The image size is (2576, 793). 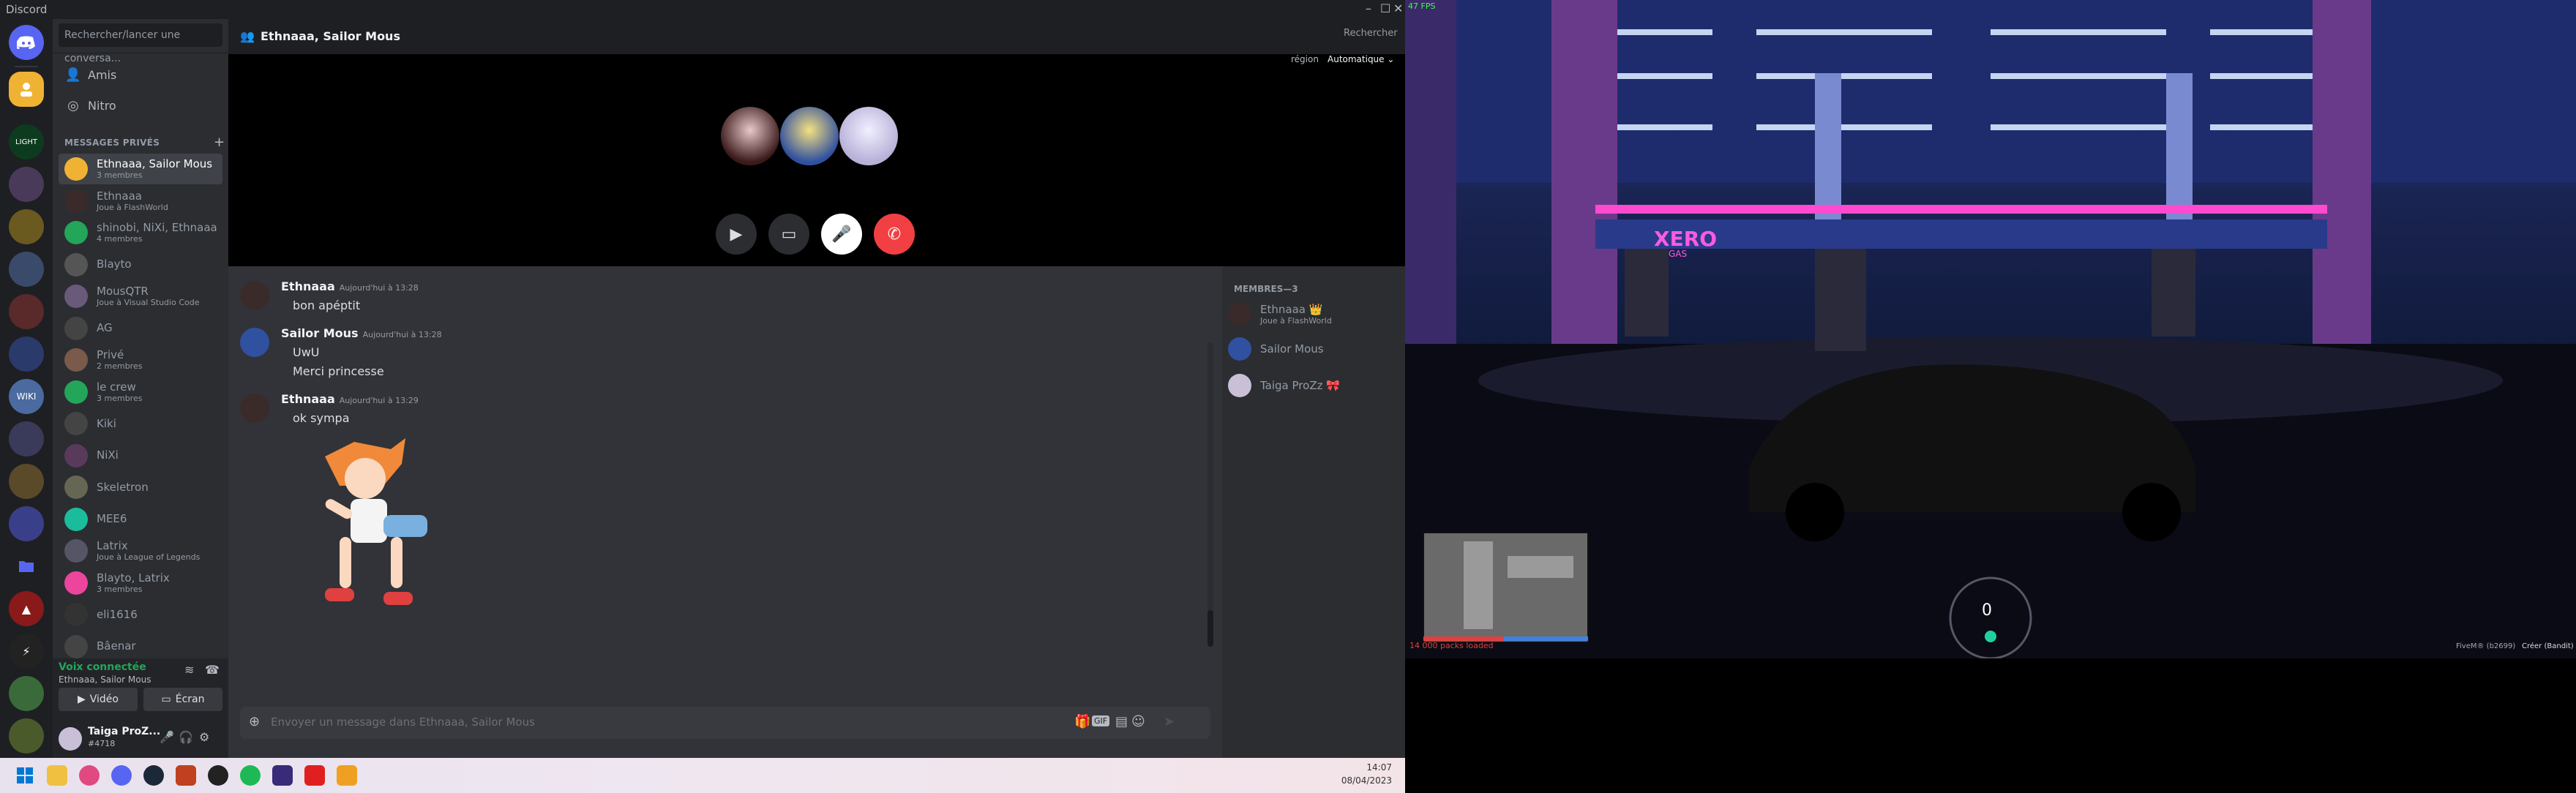 What do you see at coordinates (1368, 8) in the screenshot?
I see `minimize-icon: –` at bounding box center [1368, 8].